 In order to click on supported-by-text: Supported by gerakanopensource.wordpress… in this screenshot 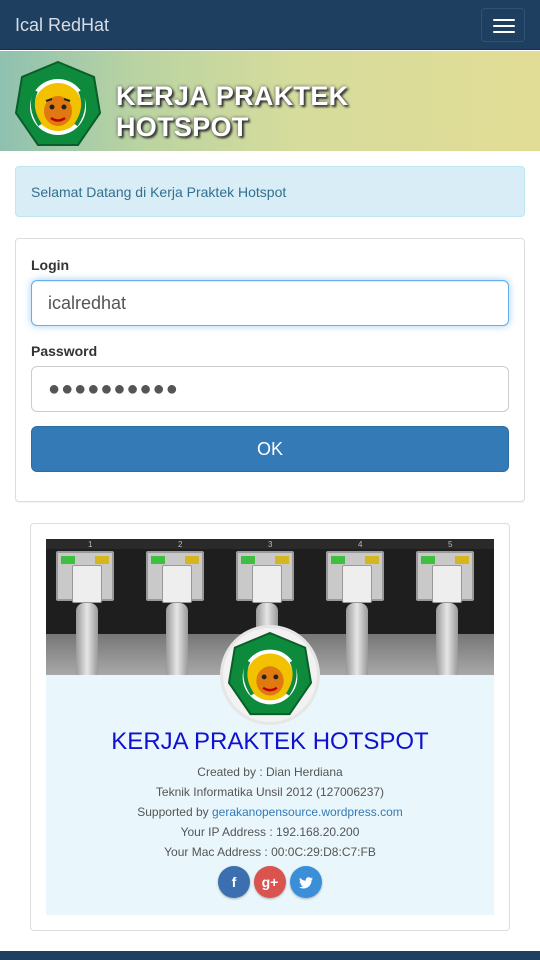, I will do `click(270, 812)`.